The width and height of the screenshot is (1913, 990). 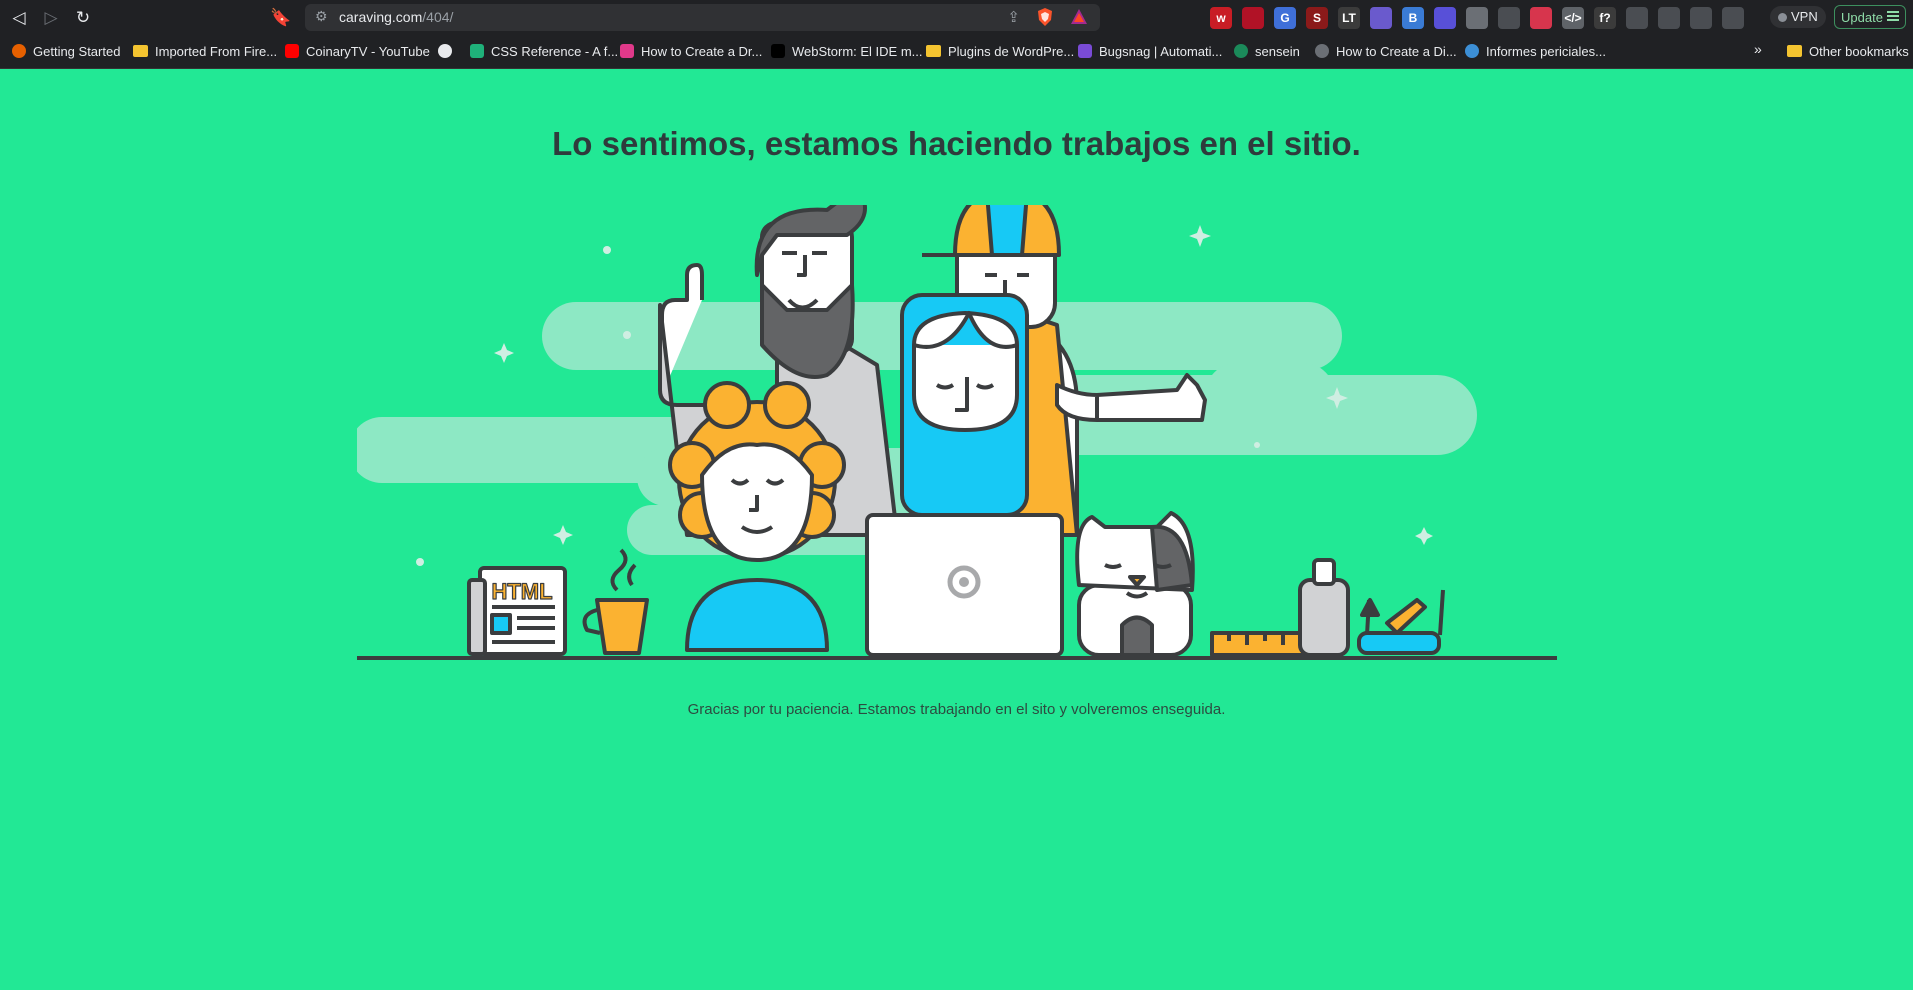 I want to click on database-icon, so click(x=1477, y=18).